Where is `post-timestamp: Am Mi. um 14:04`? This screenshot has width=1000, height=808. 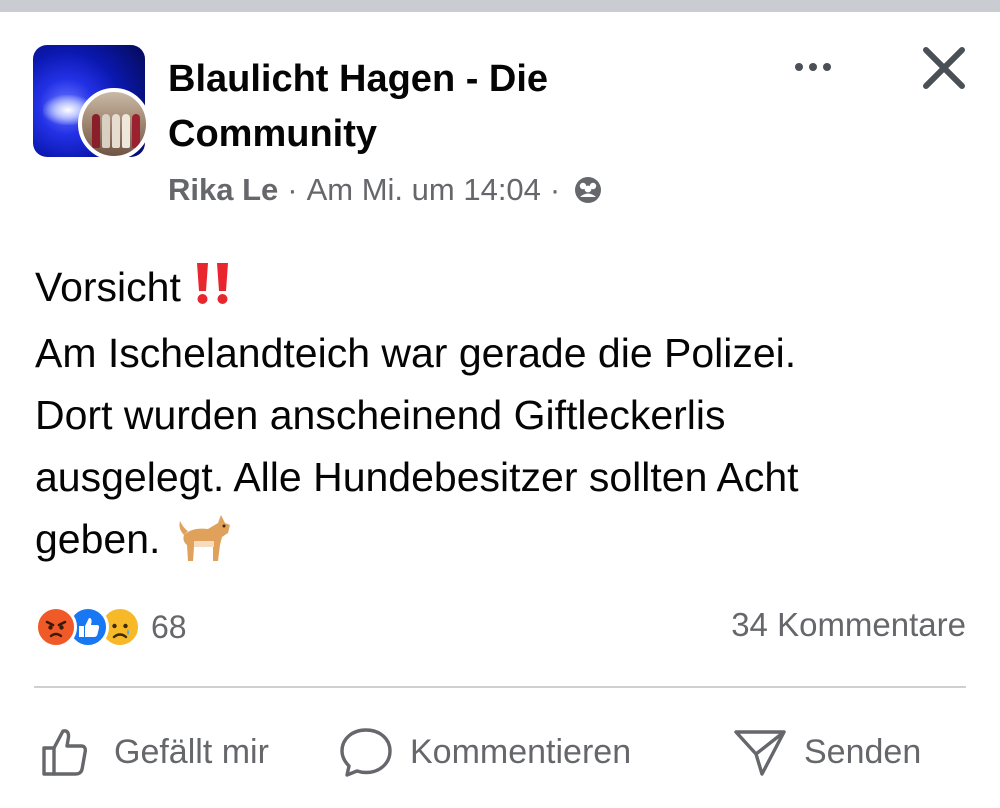
post-timestamp: Am Mi. um 14:04 is located at coordinates (424, 190).